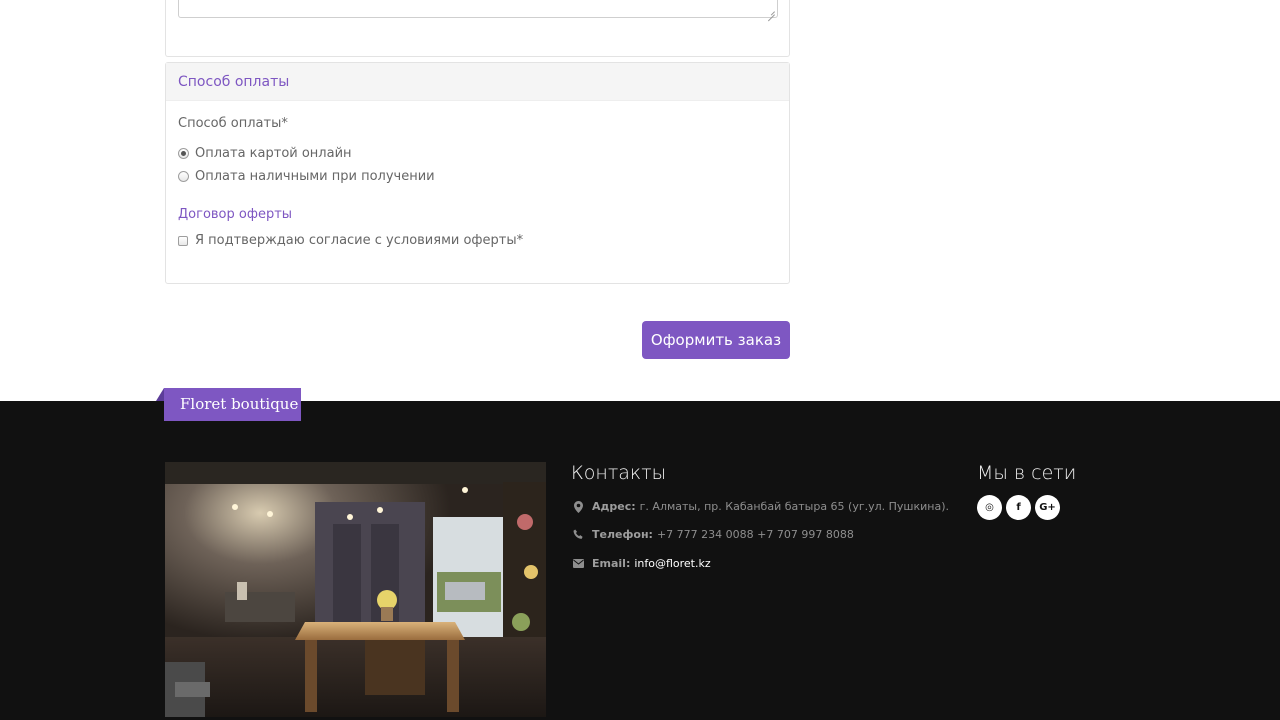  What do you see at coordinates (578, 535) in the screenshot?
I see `phone-icon` at bounding box center [578, 535].